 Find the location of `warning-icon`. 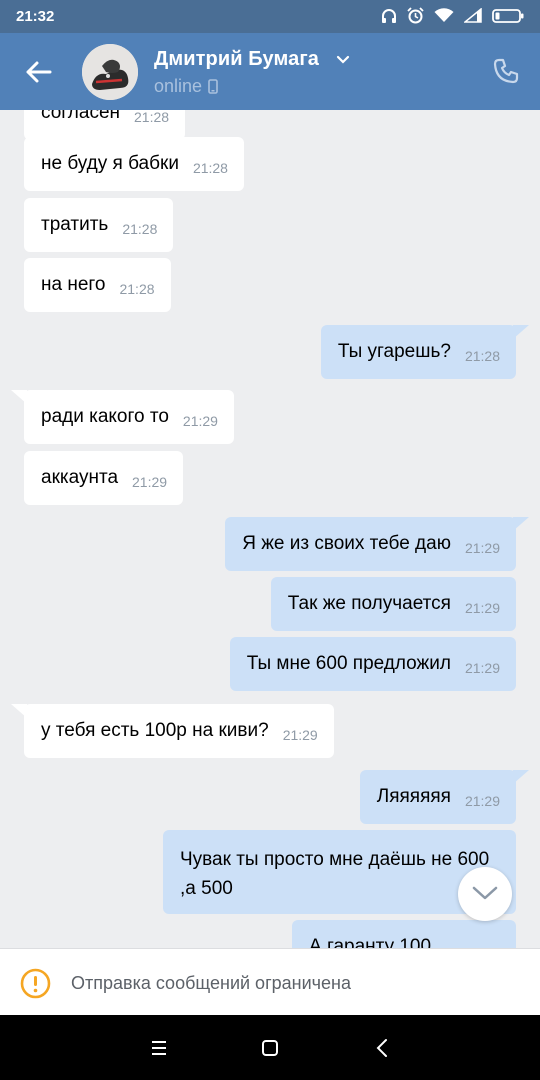

warning-icon is located at coordinates (35, 983).